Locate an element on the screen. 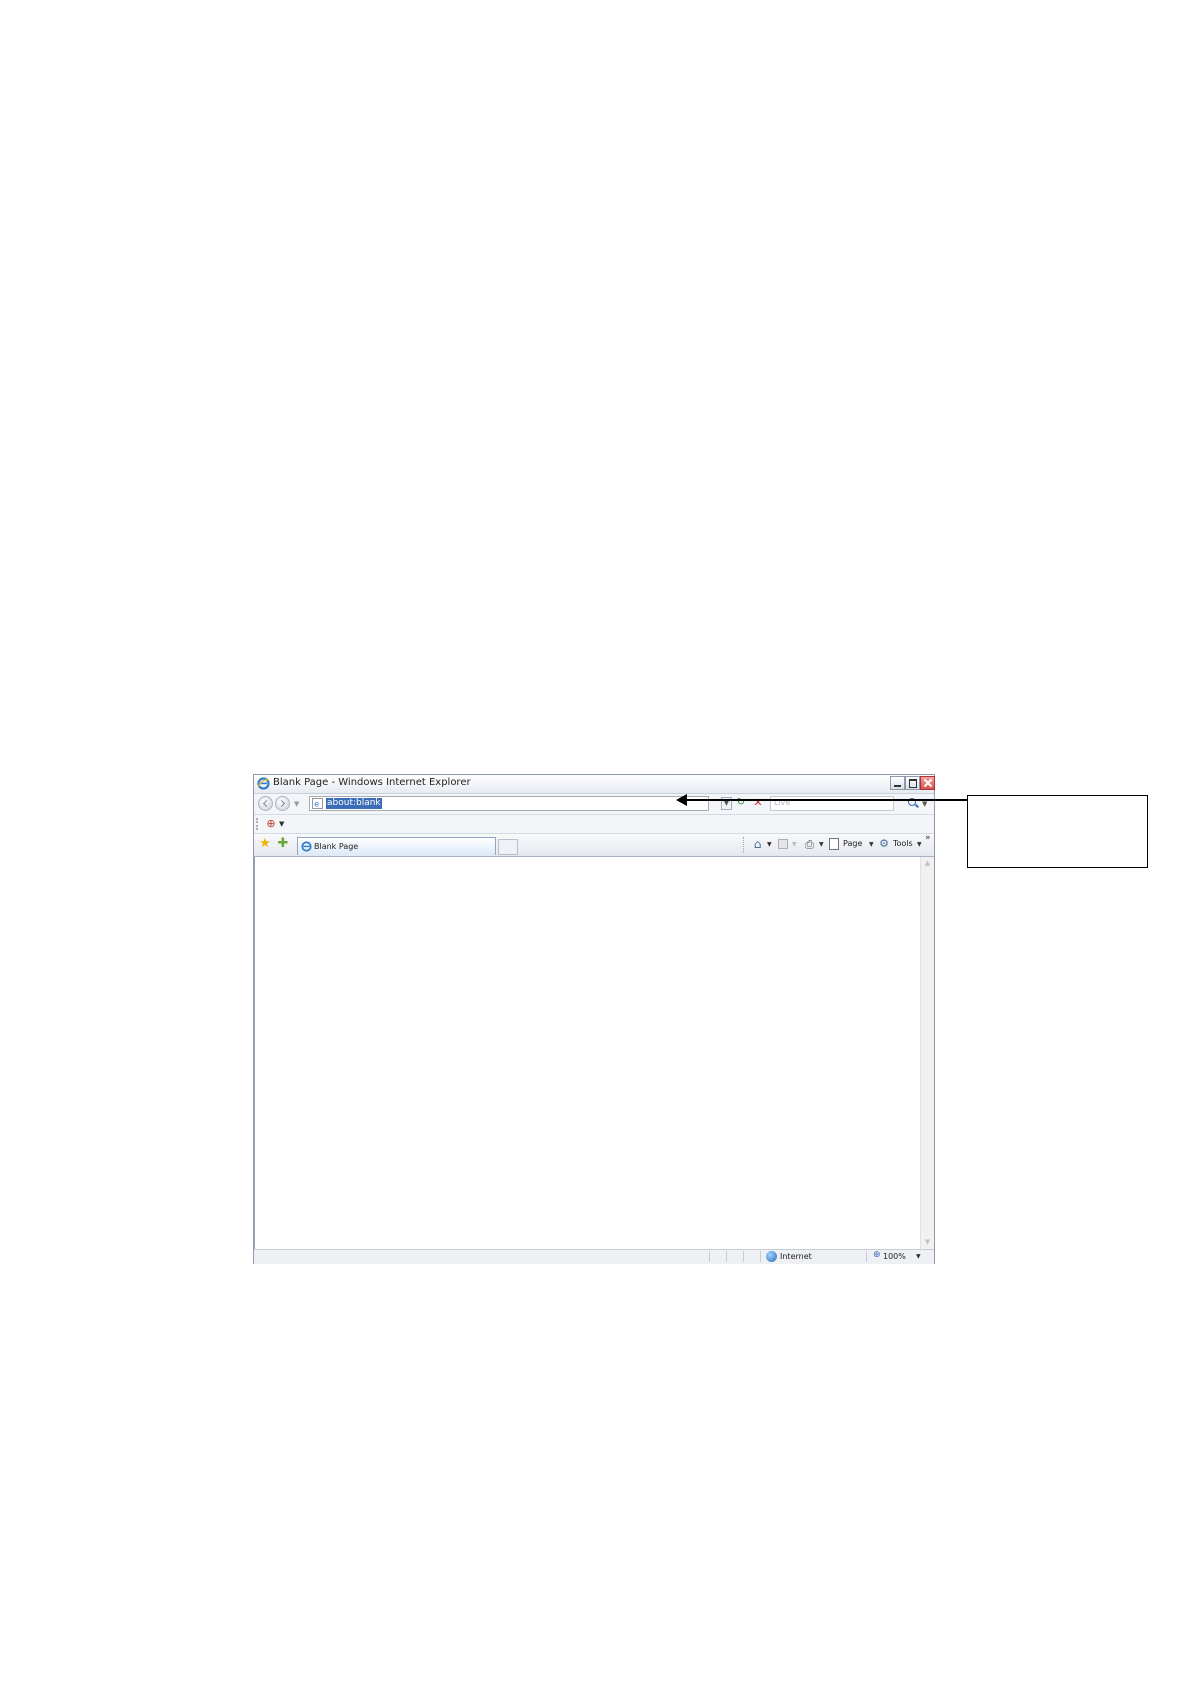  tools-dropdown-icon: ▼ is located at coordinates (919, 844).